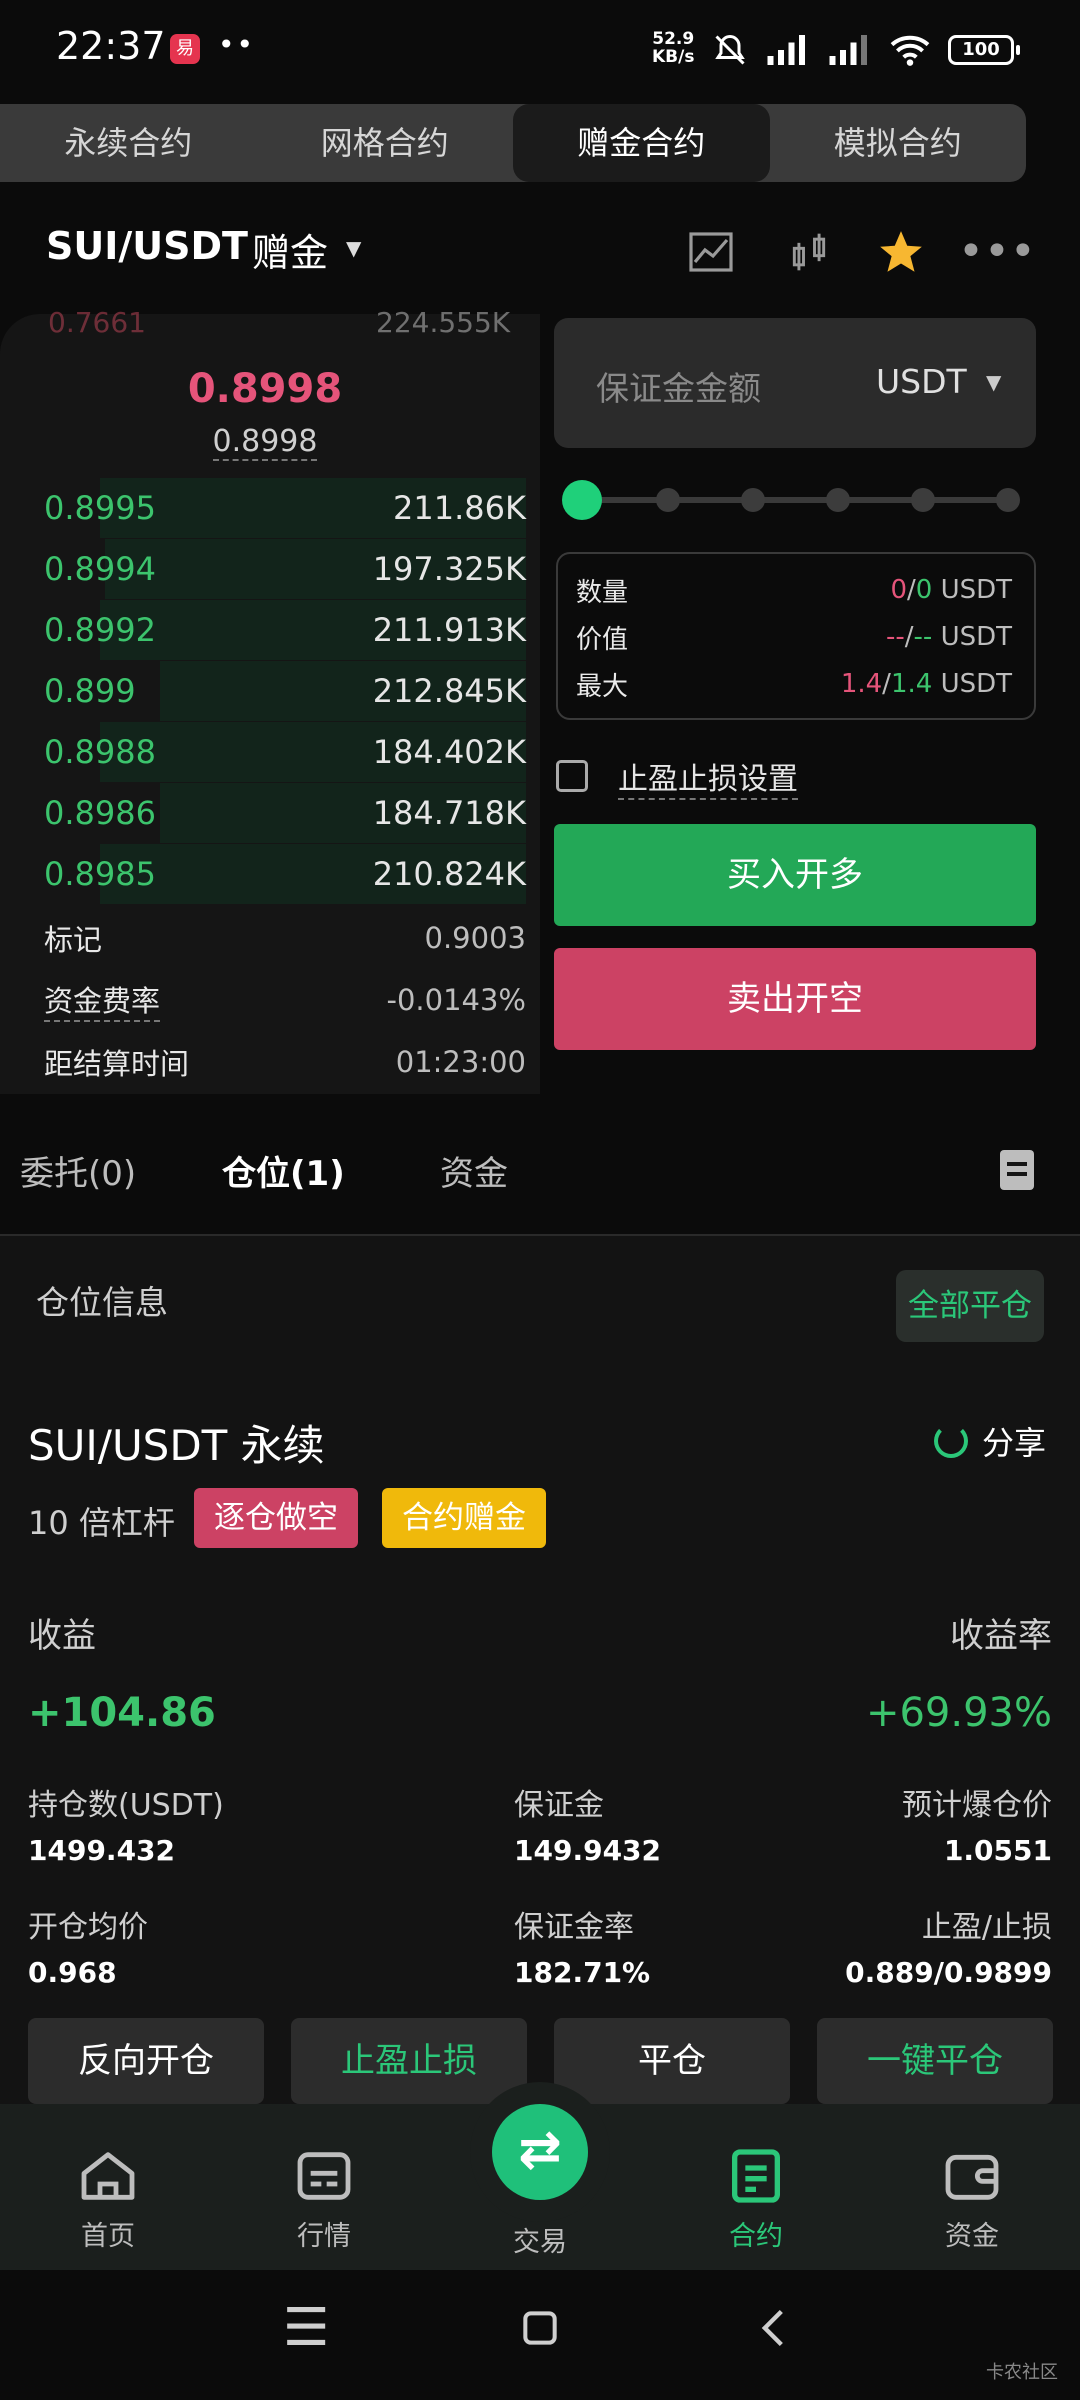 Image resolution: width=1080 pixels, height=2400 pixels. I want to click on mark-price-sub-value: 0.8998, so click(265, 442).